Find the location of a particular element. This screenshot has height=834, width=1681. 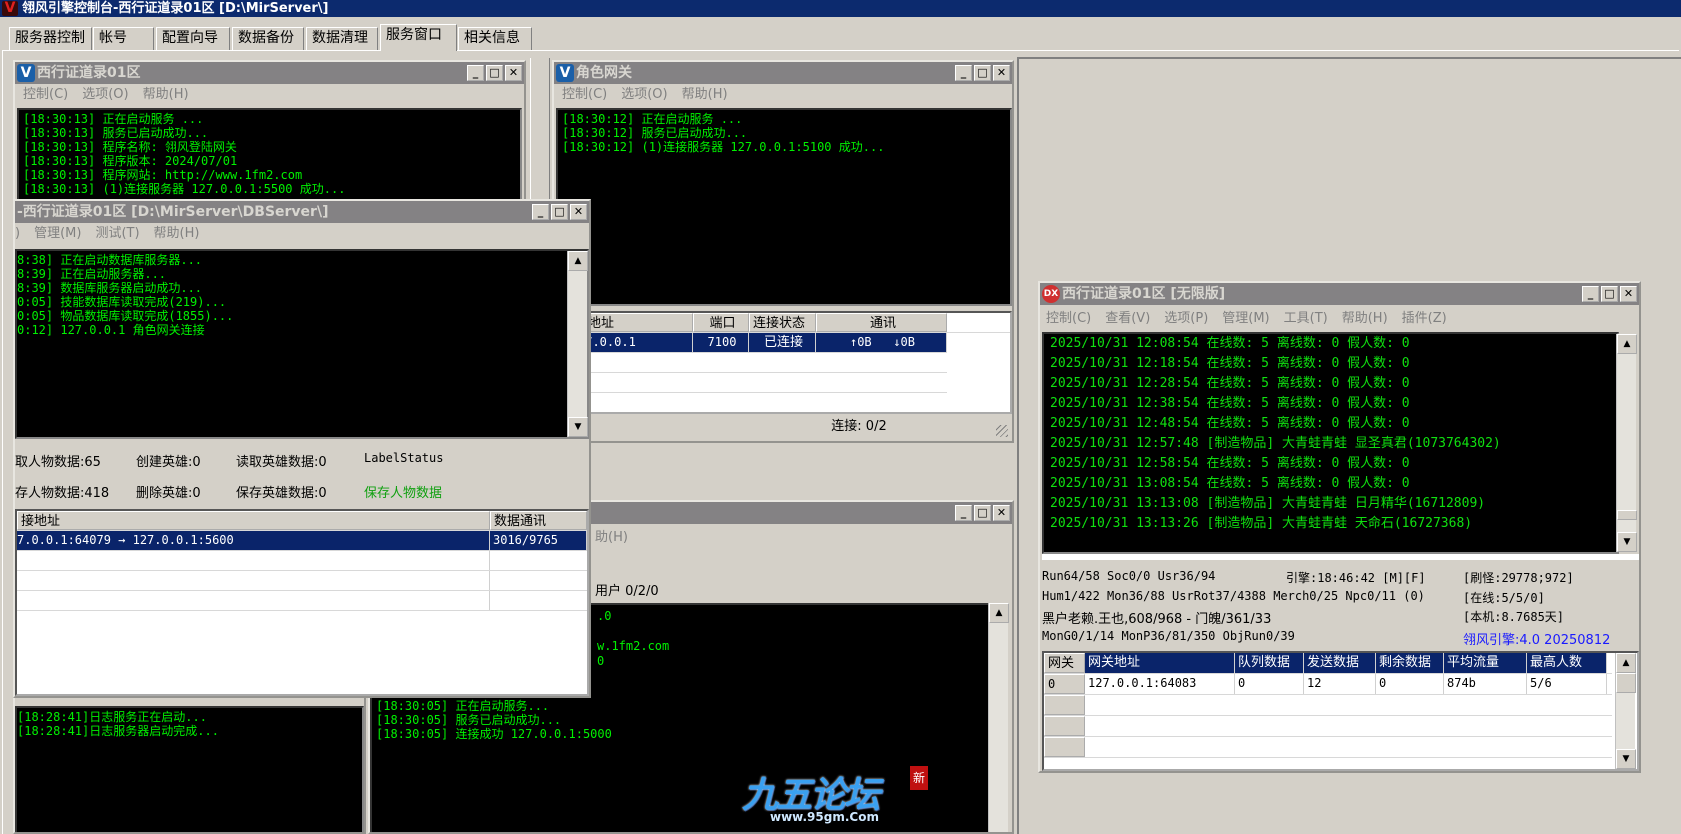

col-send-data: 发送数据 is located at coordinates (1340, 663).